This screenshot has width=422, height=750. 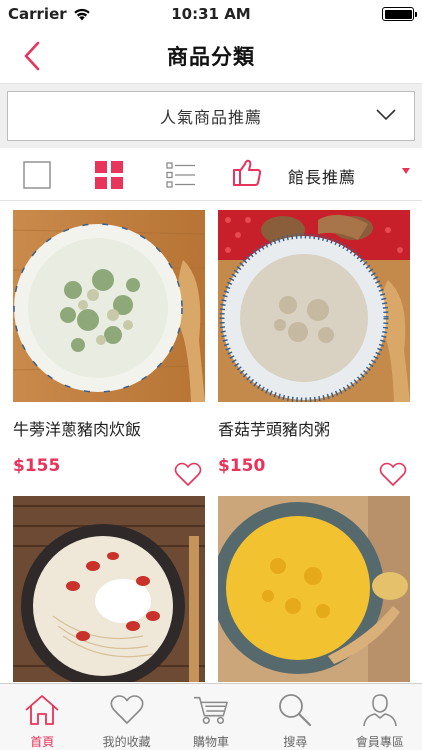 I want to click on status-bar: Carrier 10:31 AM, so click(x=211, y=14).